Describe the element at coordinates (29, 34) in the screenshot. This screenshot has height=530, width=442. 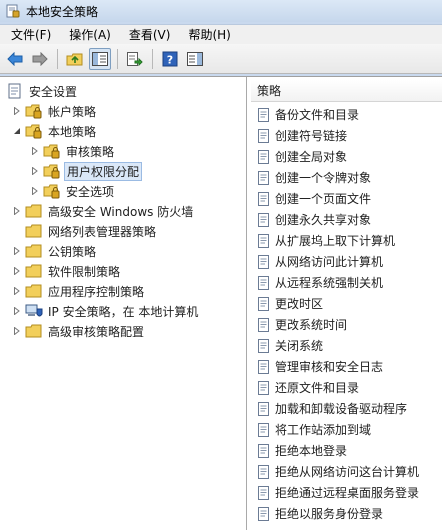
I see `menu-file: 文件(F)` at that location.